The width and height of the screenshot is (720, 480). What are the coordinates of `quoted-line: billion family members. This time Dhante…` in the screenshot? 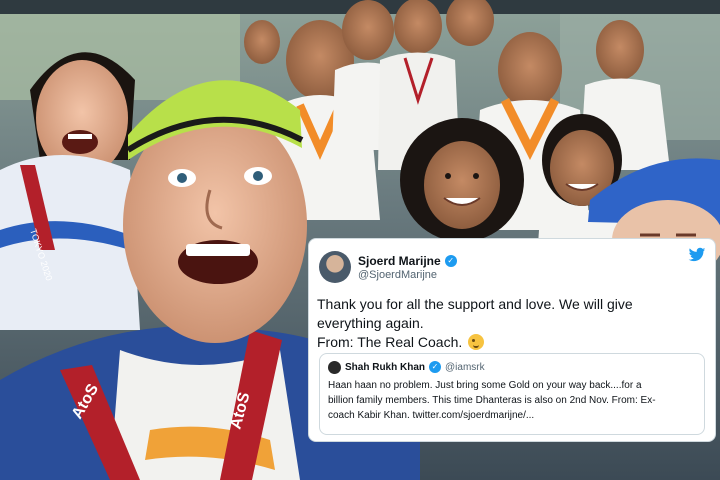 It's located at (492, 400).